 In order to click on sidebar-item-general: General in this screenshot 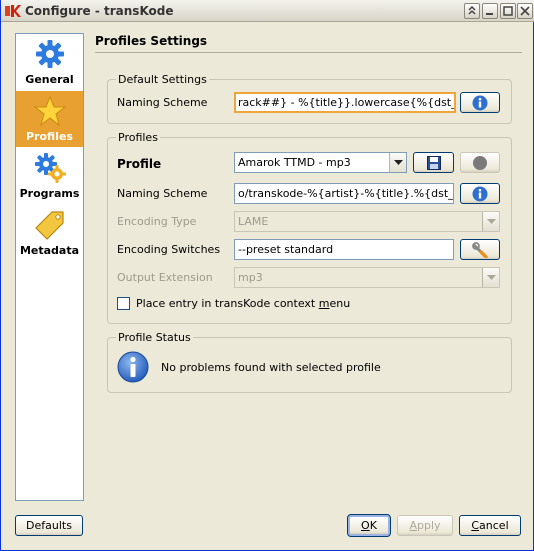, I will do `click(49, 62)`.